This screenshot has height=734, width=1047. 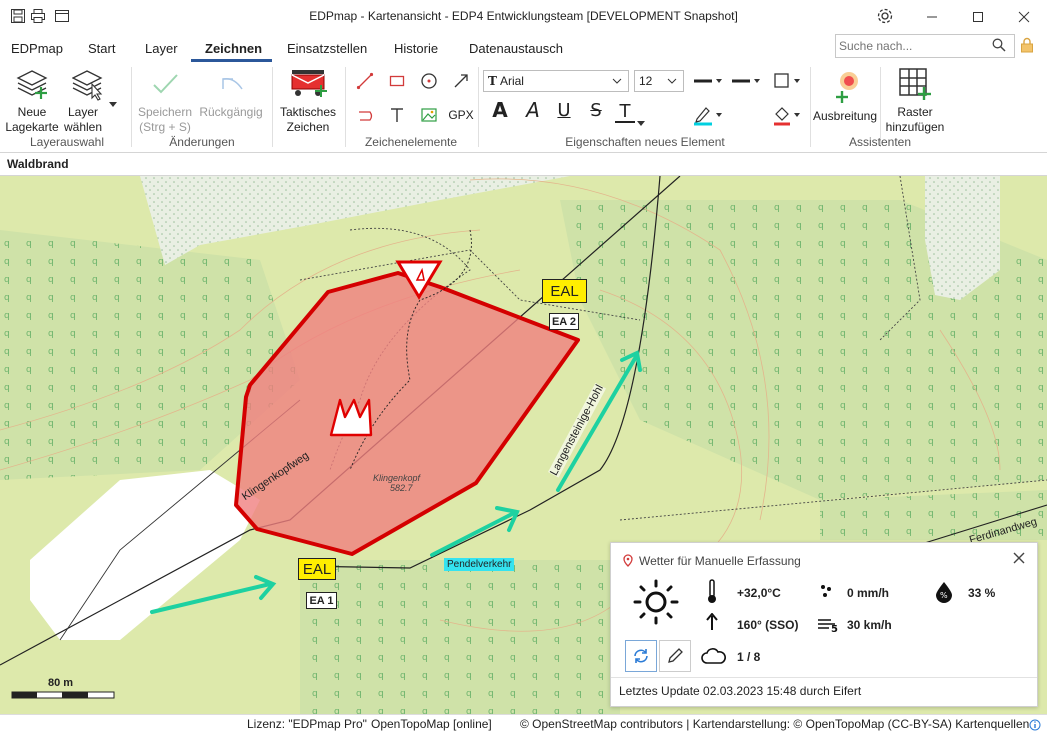 I want to click on line-style-dropdown, so click(x=747, y=81).